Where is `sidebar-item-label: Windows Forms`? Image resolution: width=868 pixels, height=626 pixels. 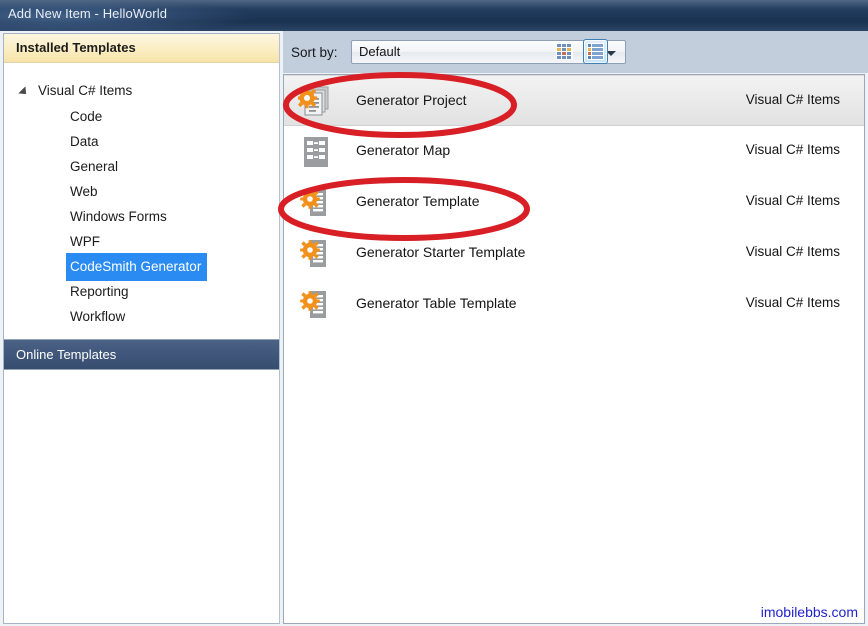
sidebar-item-label: Windows Forms is located at coordinates (118, 216).